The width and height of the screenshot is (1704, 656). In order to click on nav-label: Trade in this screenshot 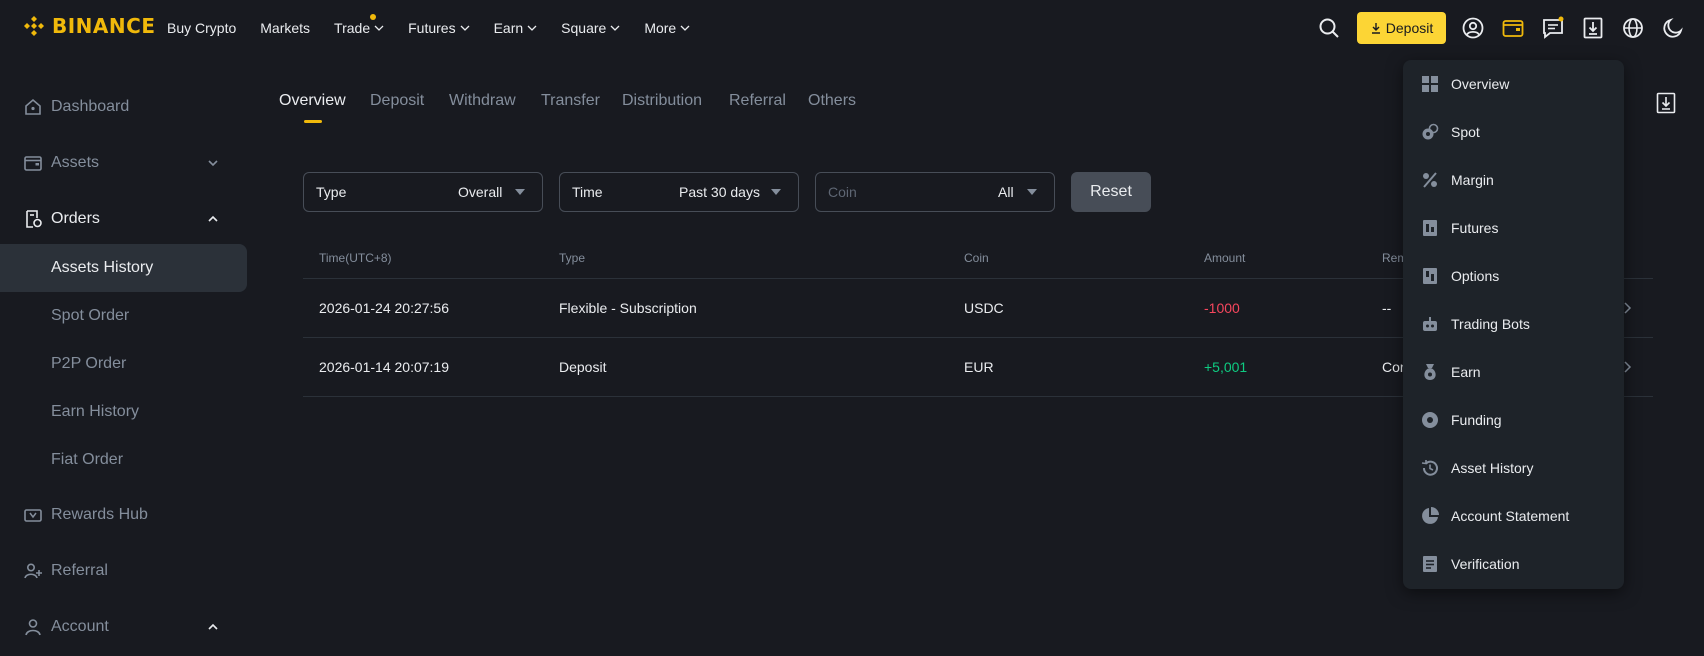, I will do `click(352, 28)`.